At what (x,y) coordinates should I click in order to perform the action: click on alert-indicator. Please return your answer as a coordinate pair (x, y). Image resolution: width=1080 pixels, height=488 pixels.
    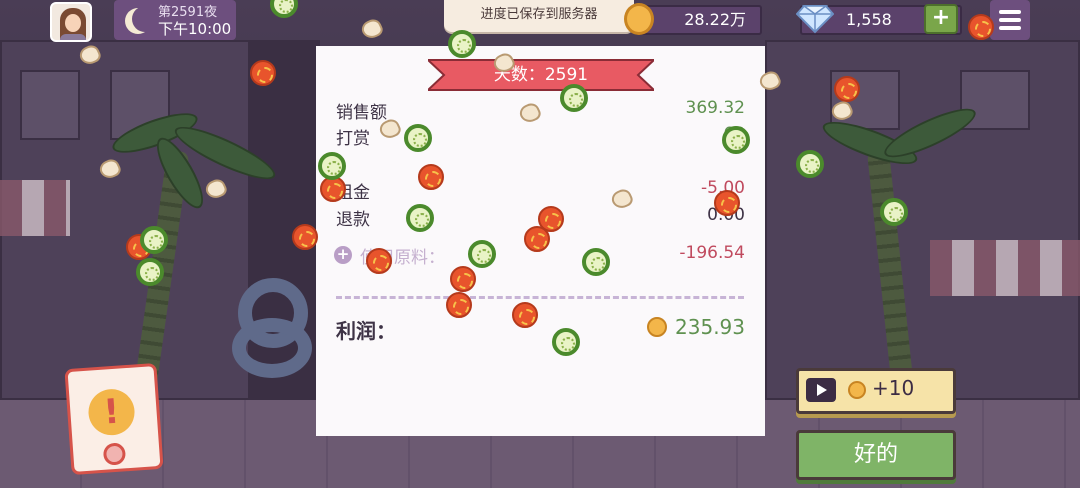
    Looking at the image, I should click on (114, 454).